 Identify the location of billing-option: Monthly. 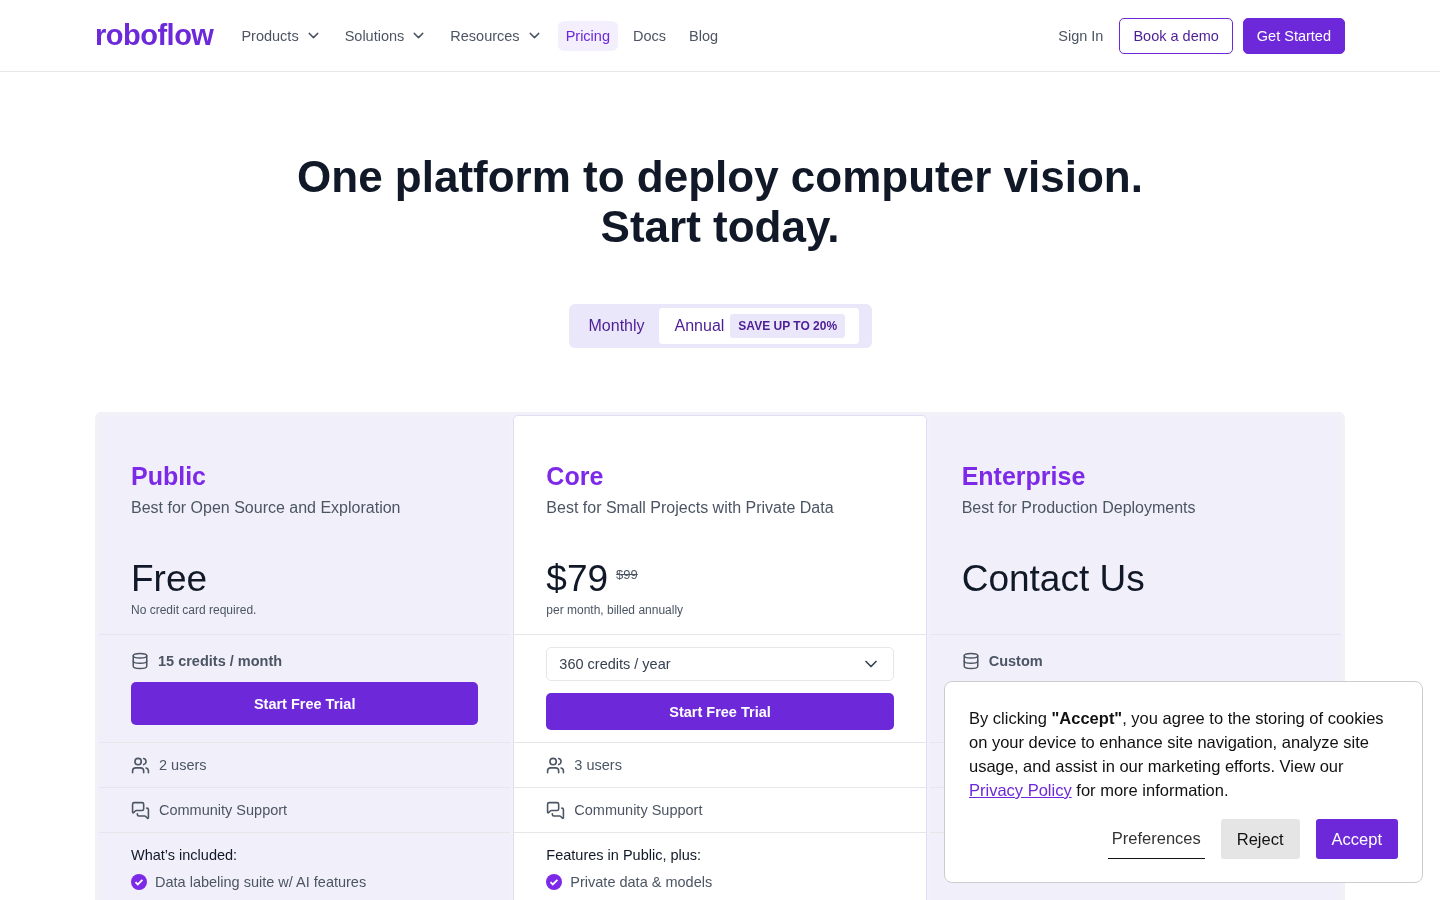
(615, 326).